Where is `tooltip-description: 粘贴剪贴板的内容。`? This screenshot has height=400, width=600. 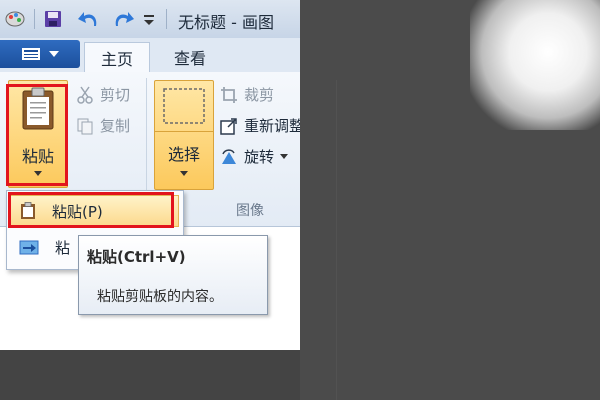
tooltip-description: 粘贴剪贴板的内容。 is located at coordinates (160, 297).